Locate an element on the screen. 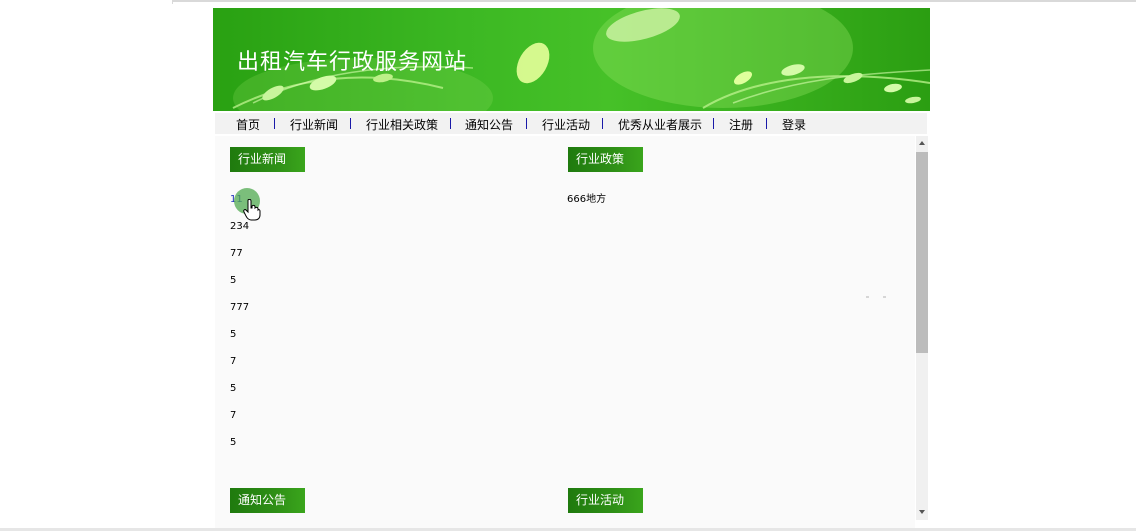  hand-pointer-icon is located at coordinates (252, 210).